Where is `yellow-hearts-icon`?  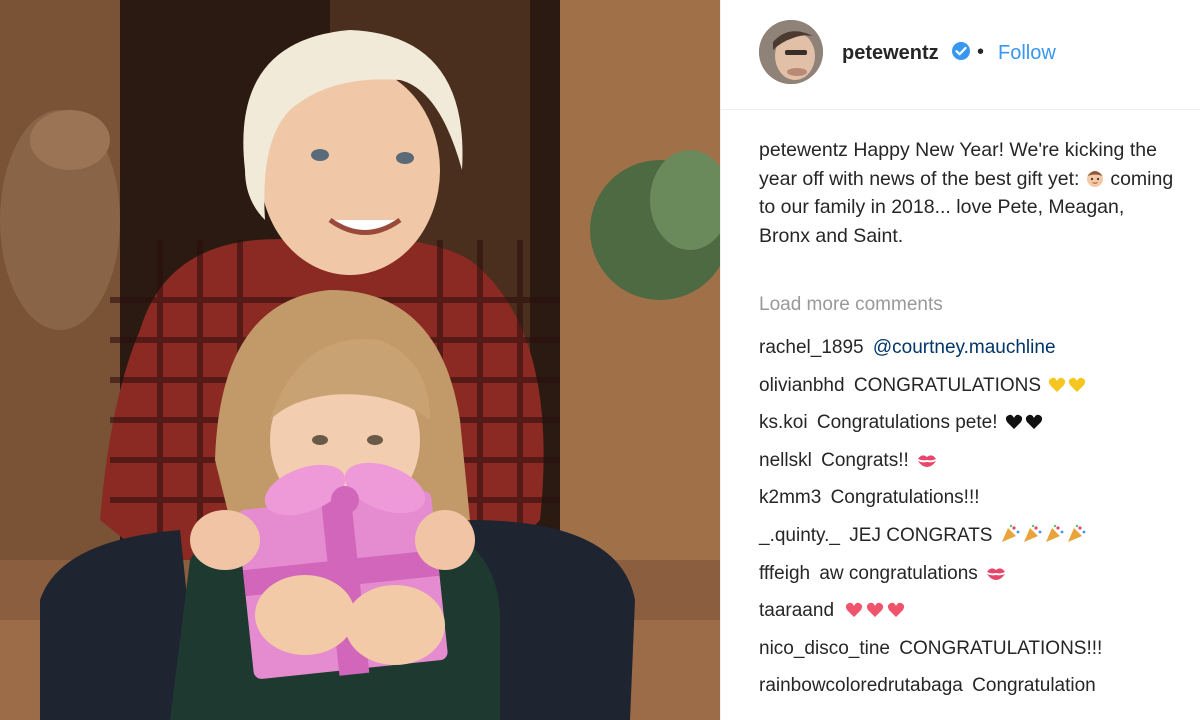
yellow-hearts-icon is located at coordinates (1068, 389).